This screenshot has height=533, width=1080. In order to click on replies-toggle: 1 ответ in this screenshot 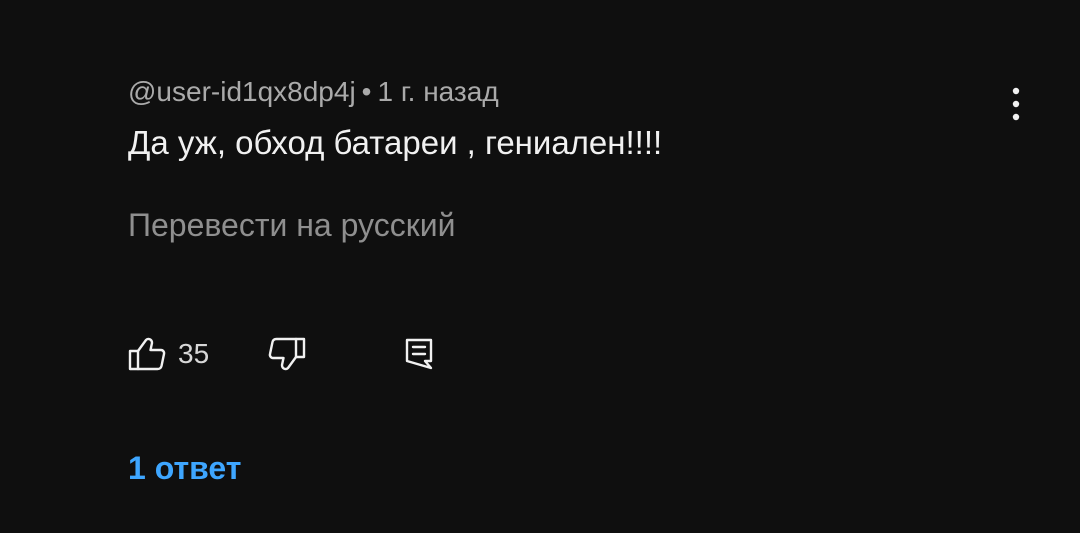, I will do `click(184, 468)`.